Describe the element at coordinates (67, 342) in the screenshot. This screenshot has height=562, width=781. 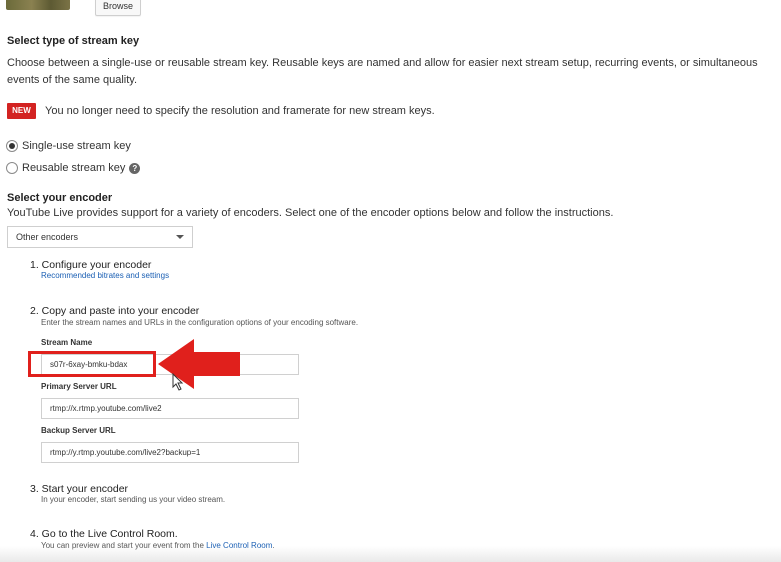
I see `stream-name-label: Stream Name` at that location.